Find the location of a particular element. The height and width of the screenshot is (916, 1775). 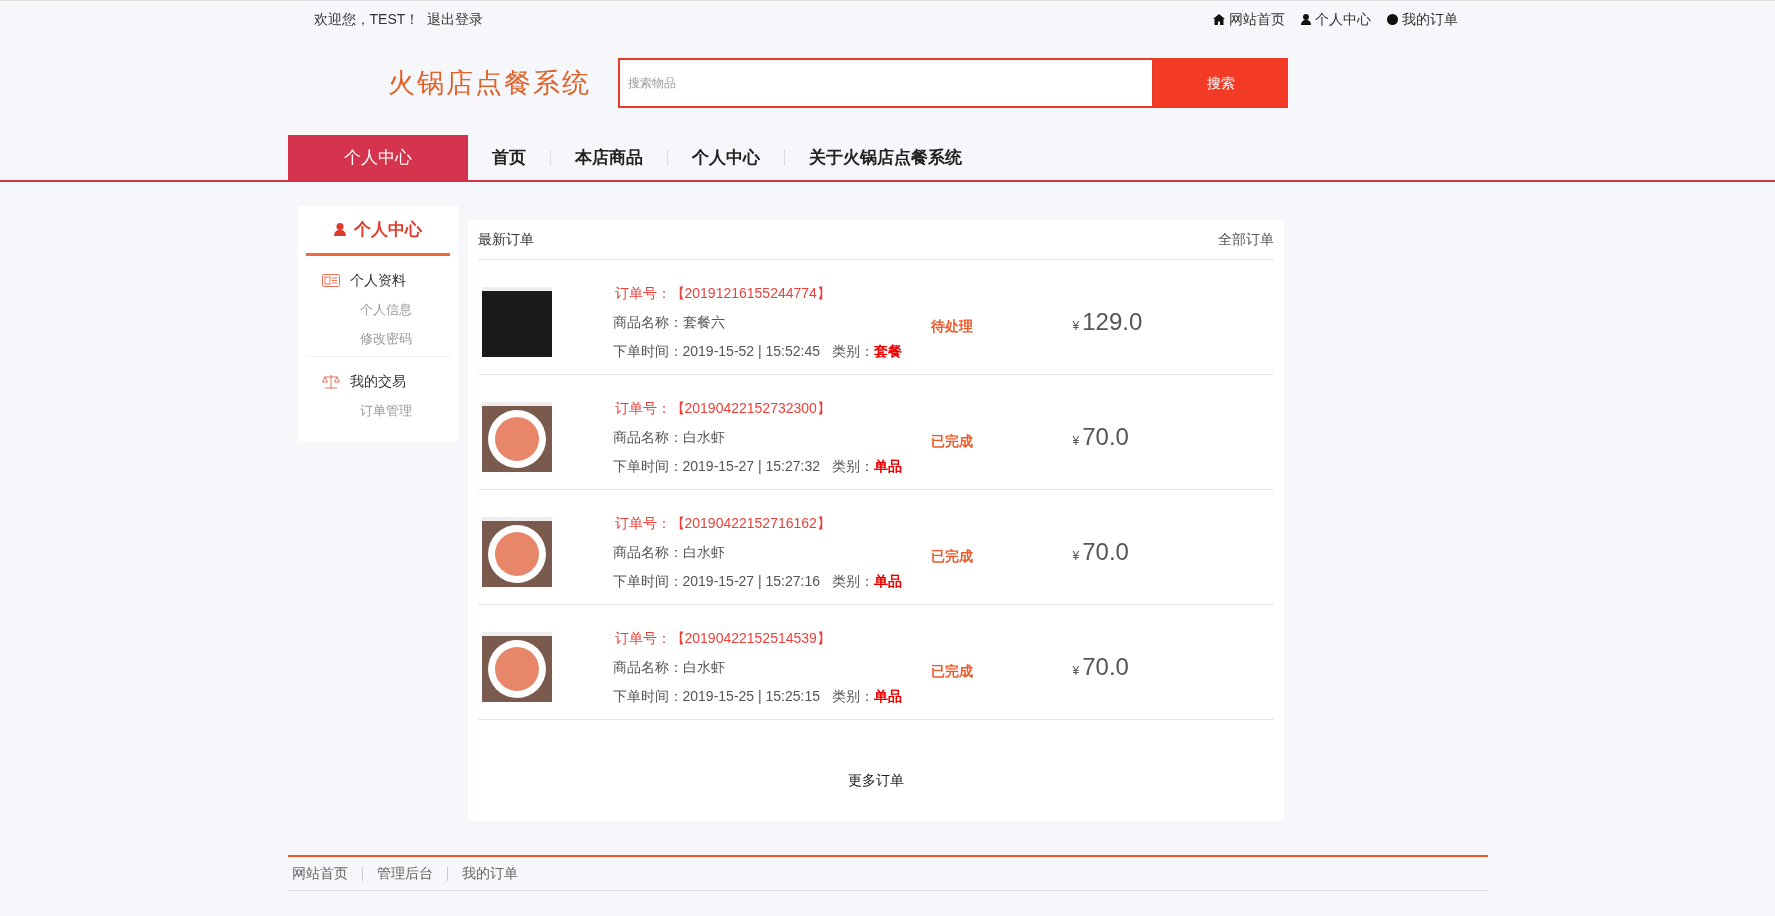

order-time: 下单时间：2019-15-25 | 15:25:15 is located at coordinates (716, 696).